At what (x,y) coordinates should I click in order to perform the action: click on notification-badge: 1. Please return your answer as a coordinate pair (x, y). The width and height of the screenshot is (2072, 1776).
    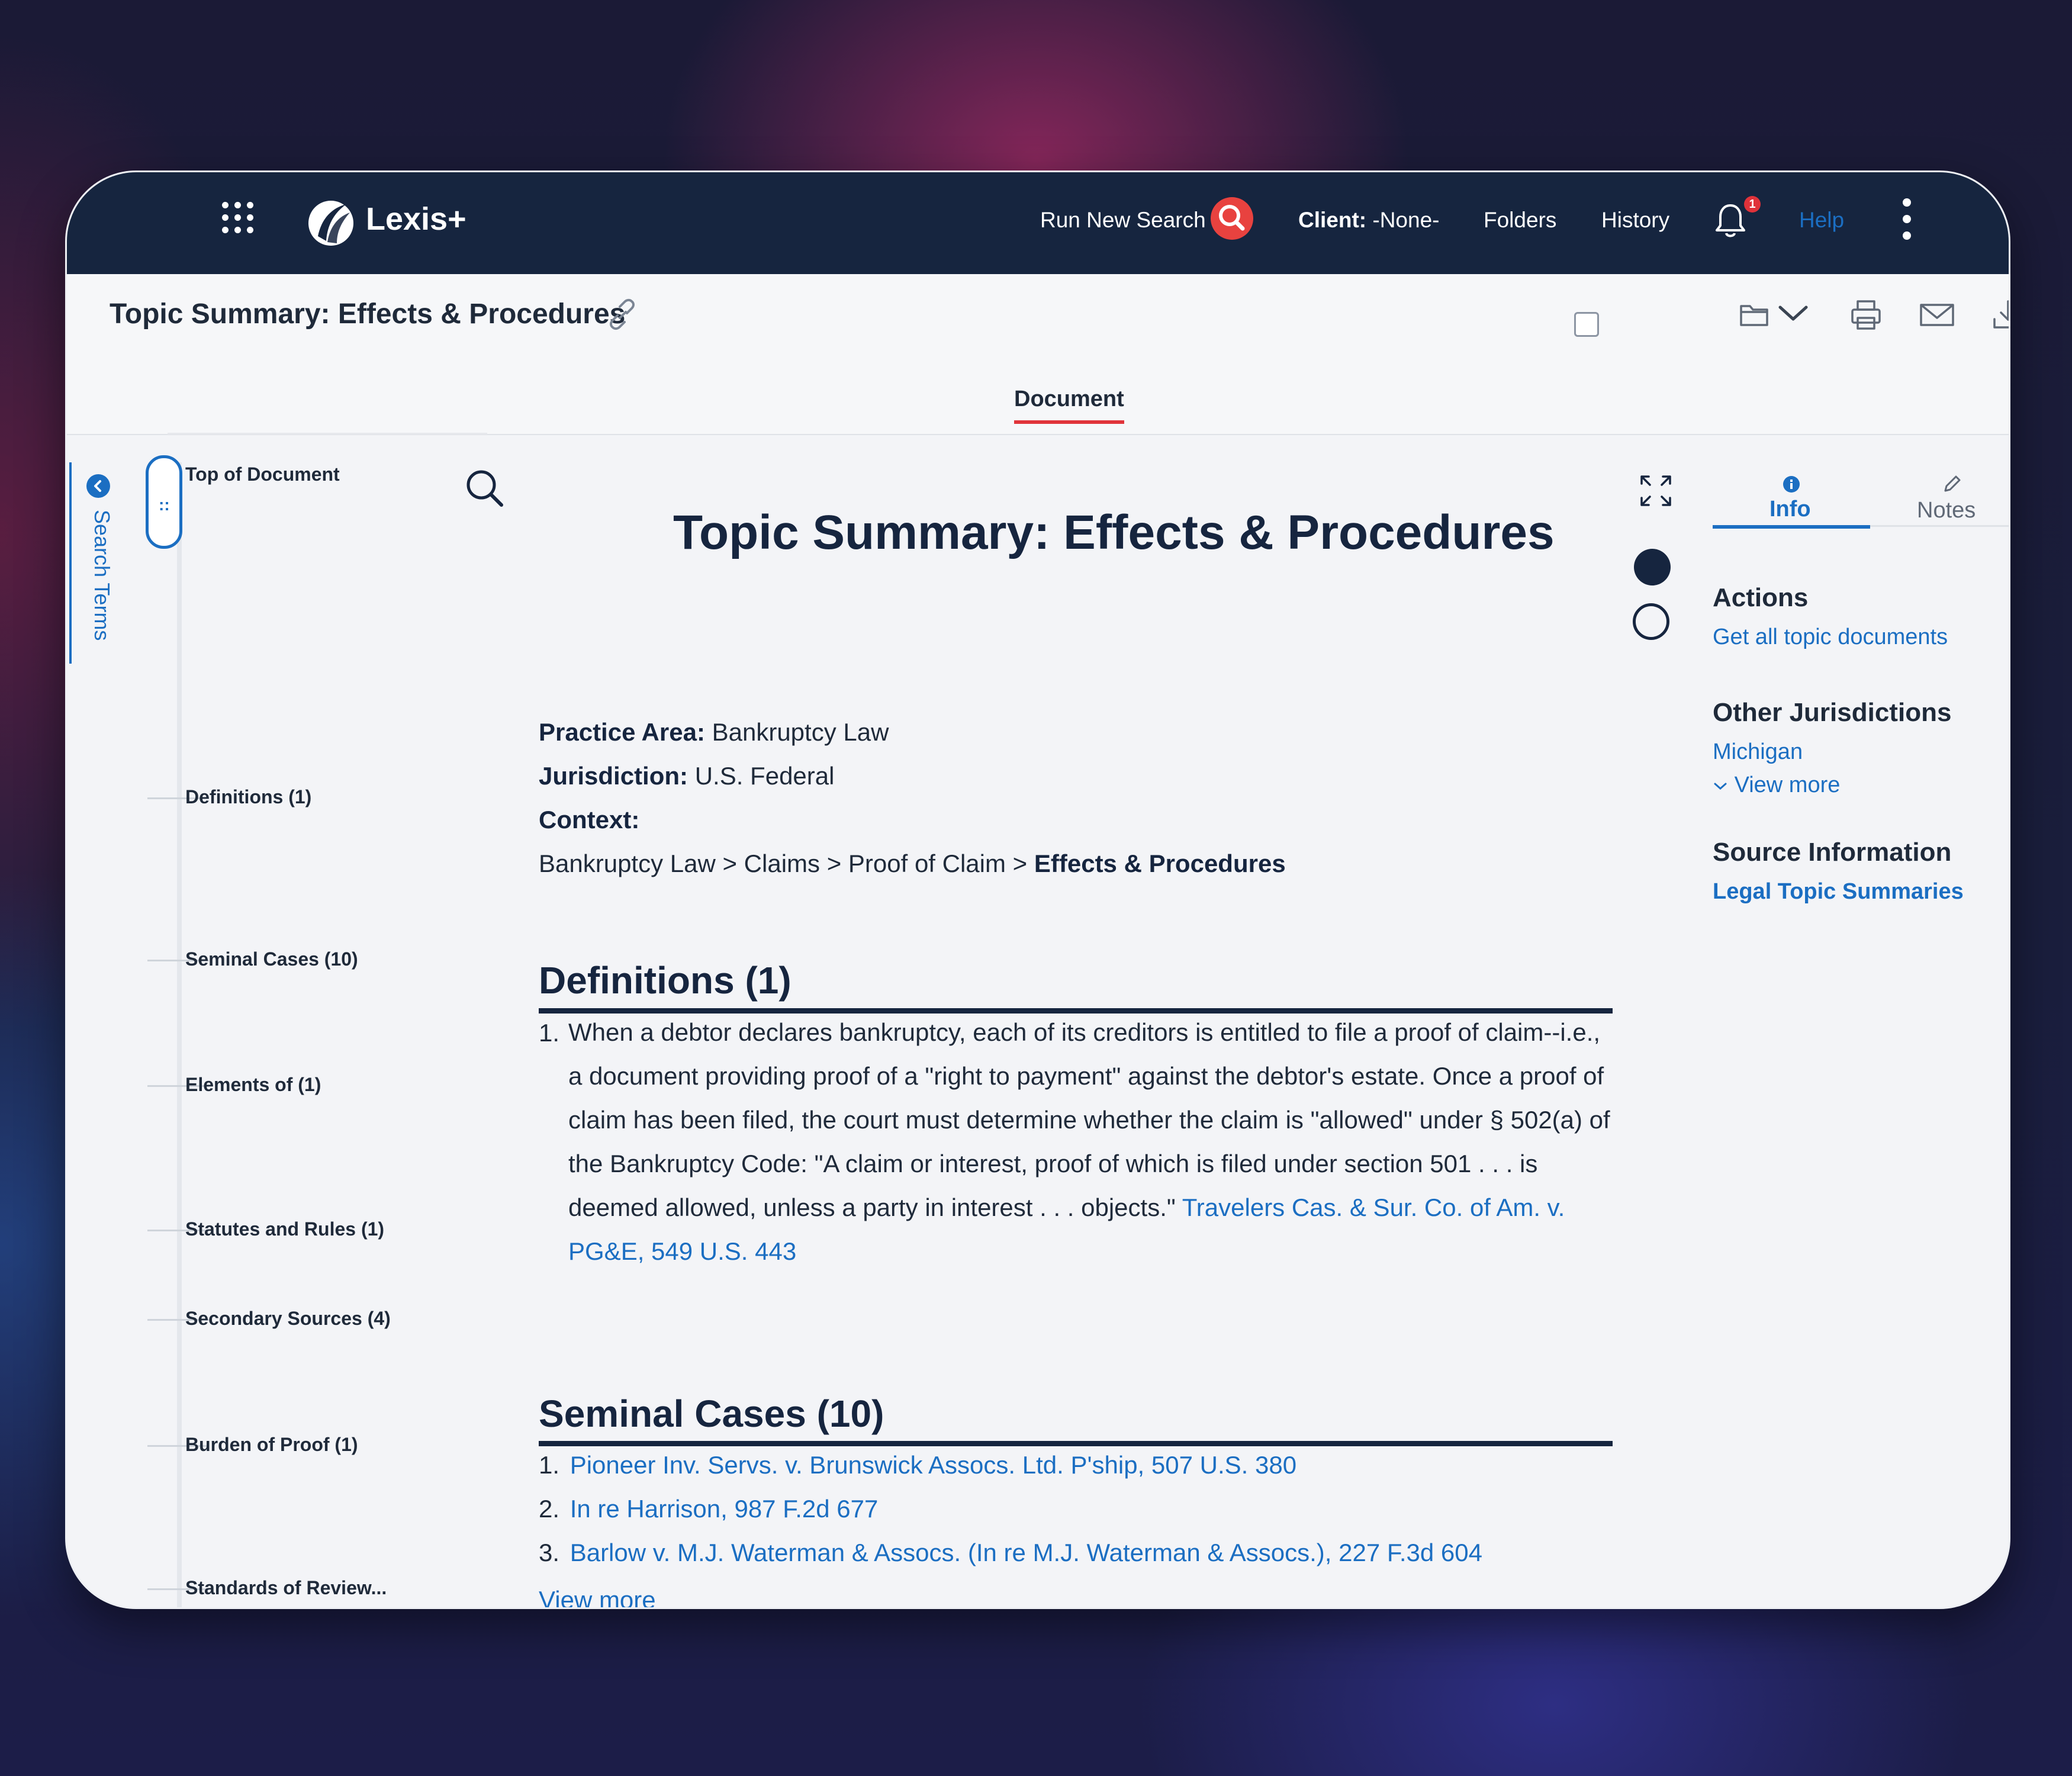
    Looking at the image, I should click on (1752, 204).